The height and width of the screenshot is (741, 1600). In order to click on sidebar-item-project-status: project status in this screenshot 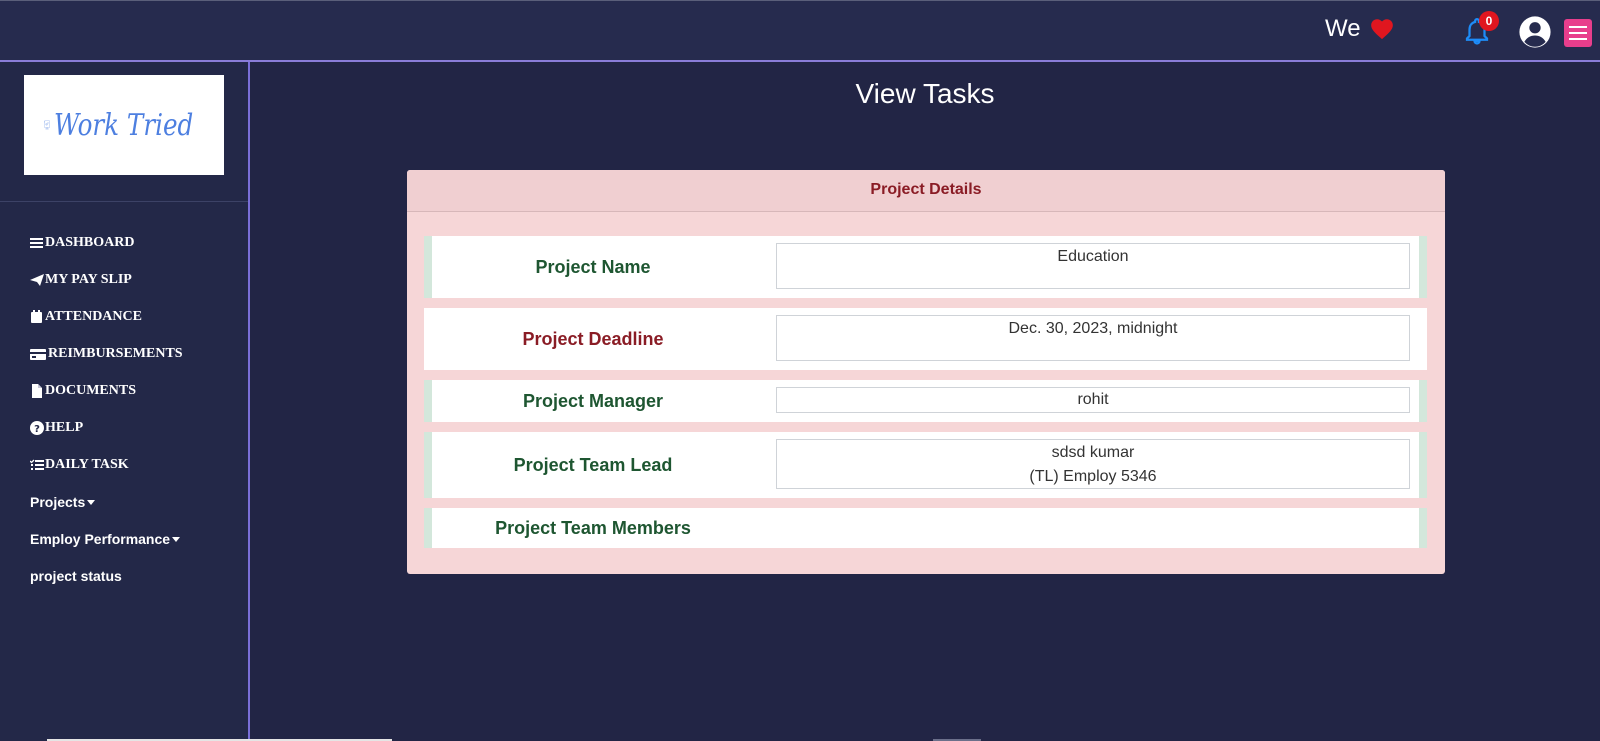, I will do `click(135, 575)`.